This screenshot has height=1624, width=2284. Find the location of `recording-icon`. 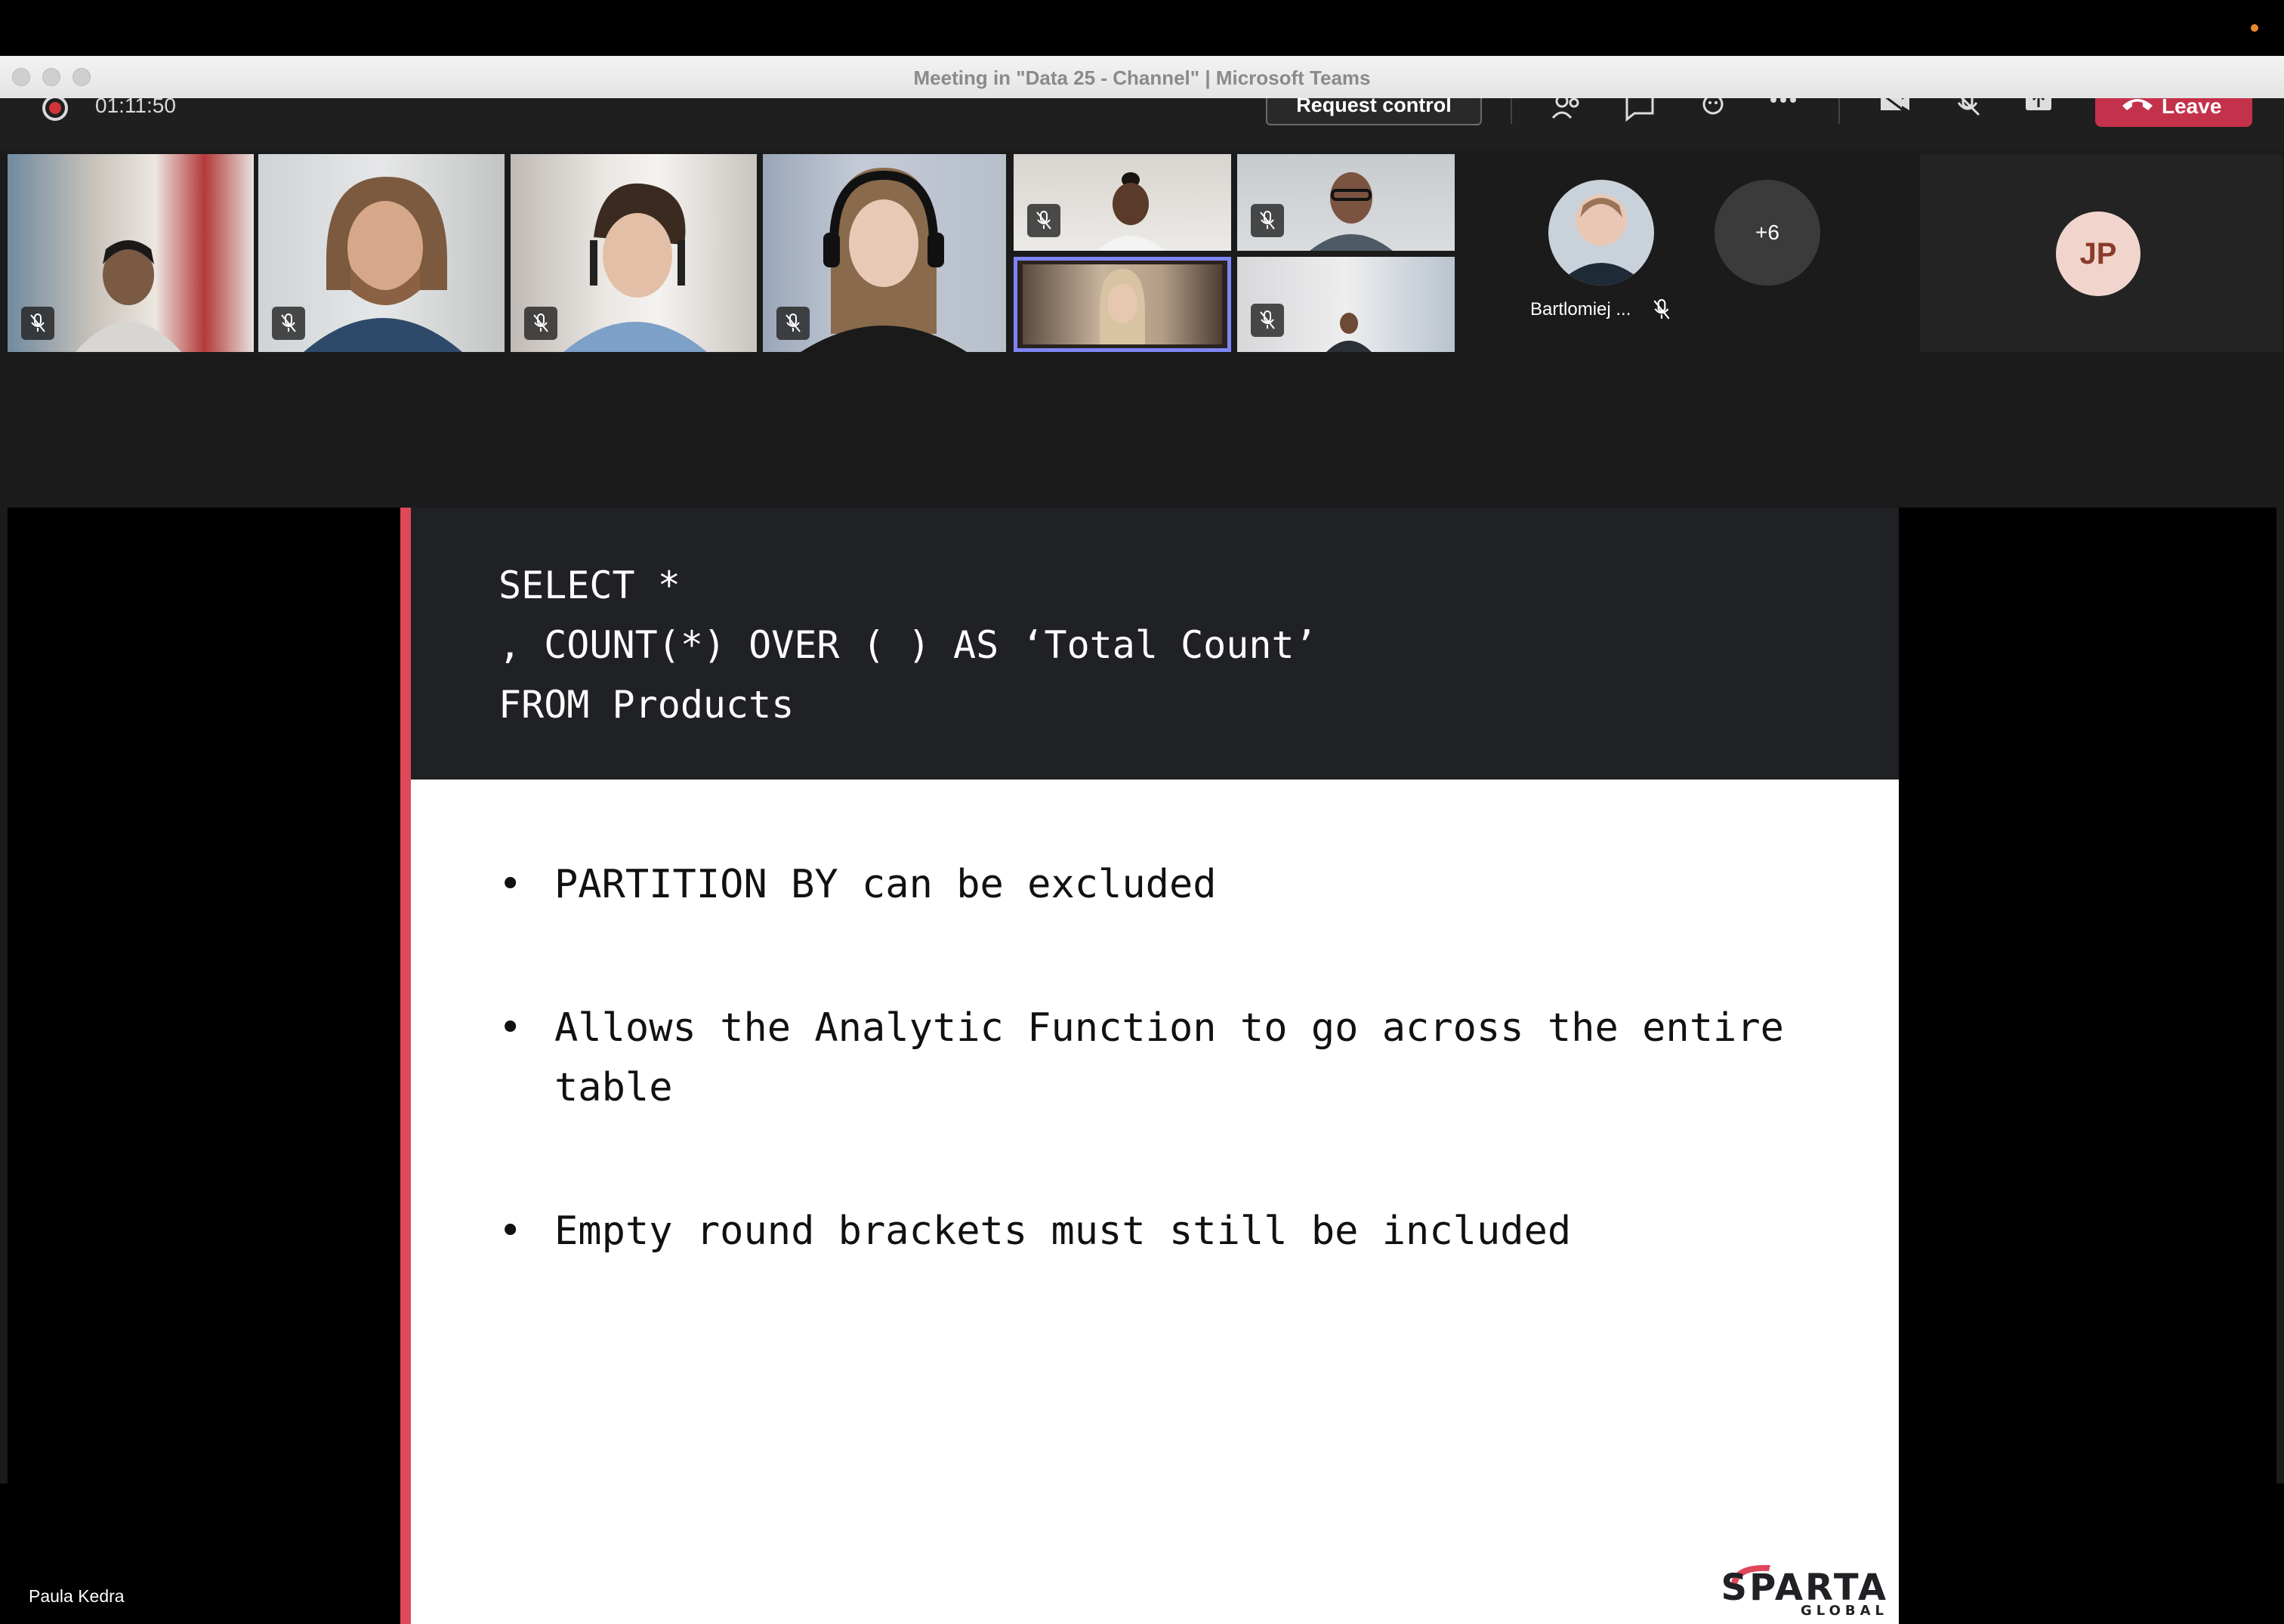

recording-icon is located at coordinates (55, 110).